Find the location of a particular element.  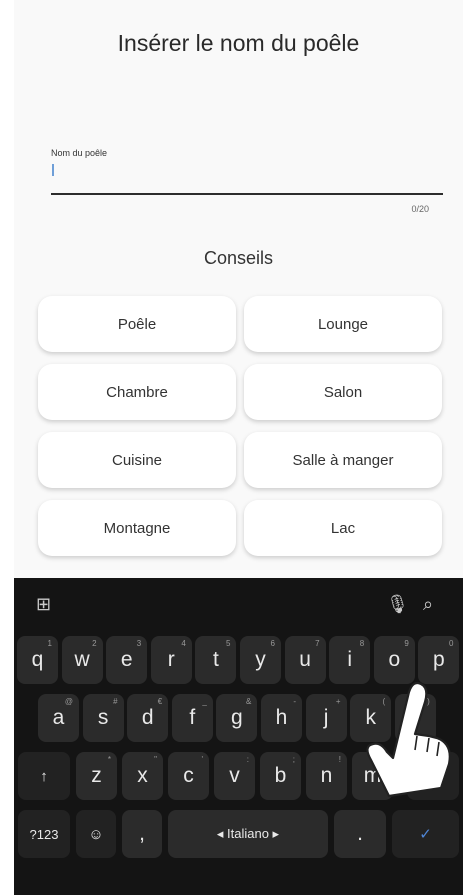

numbers-key: ?123 is located at coordinates (44, 834).